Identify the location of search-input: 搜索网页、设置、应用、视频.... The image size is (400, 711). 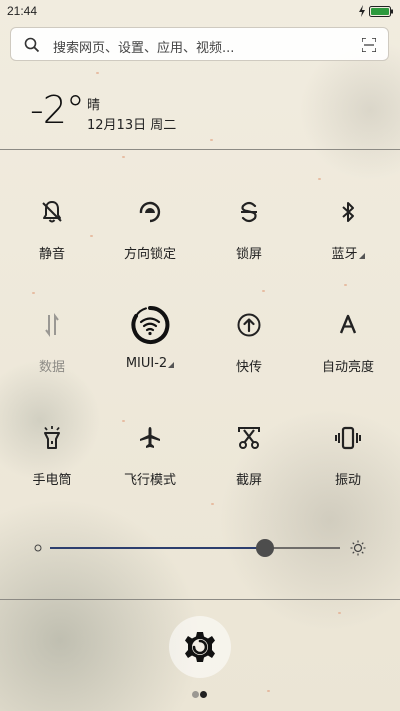
(143, 46).